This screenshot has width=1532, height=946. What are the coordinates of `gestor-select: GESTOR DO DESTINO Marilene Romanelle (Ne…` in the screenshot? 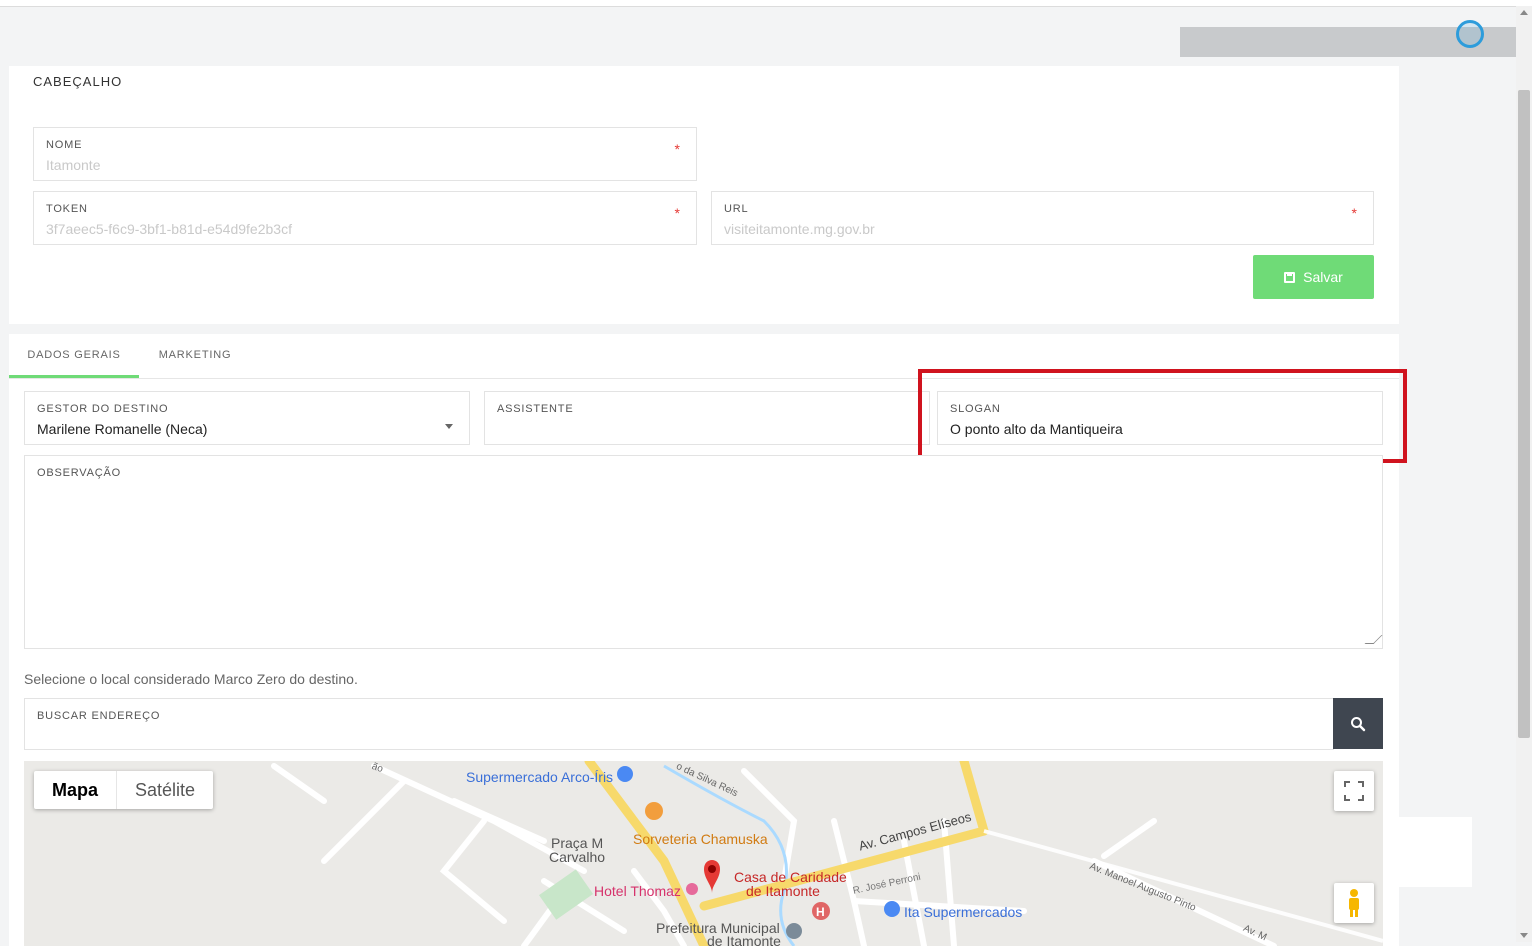 It's located at (247, 418).